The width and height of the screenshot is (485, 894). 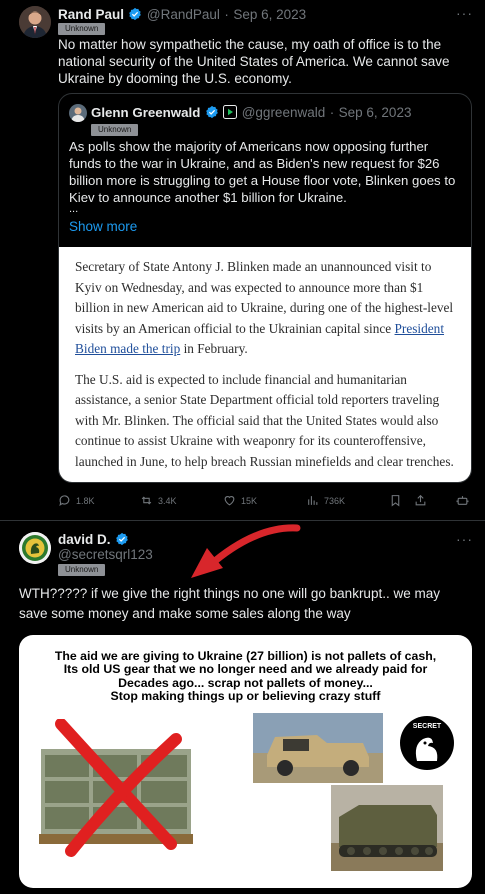 I want to click on tweet1-handle: @RandPaul, so click(x=183, y=14).